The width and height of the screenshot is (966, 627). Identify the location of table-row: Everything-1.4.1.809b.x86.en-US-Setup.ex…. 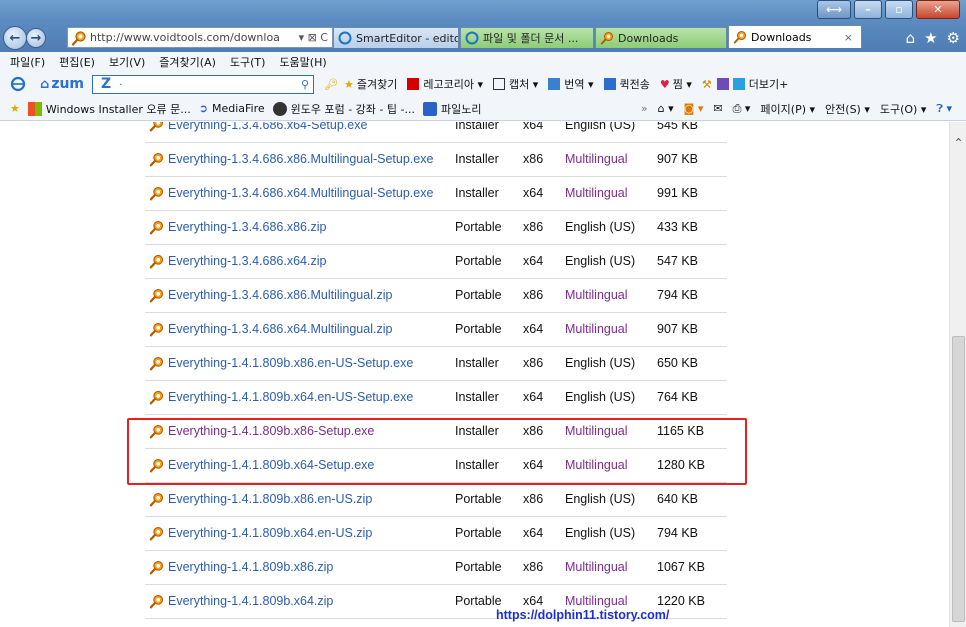
(436, 363).